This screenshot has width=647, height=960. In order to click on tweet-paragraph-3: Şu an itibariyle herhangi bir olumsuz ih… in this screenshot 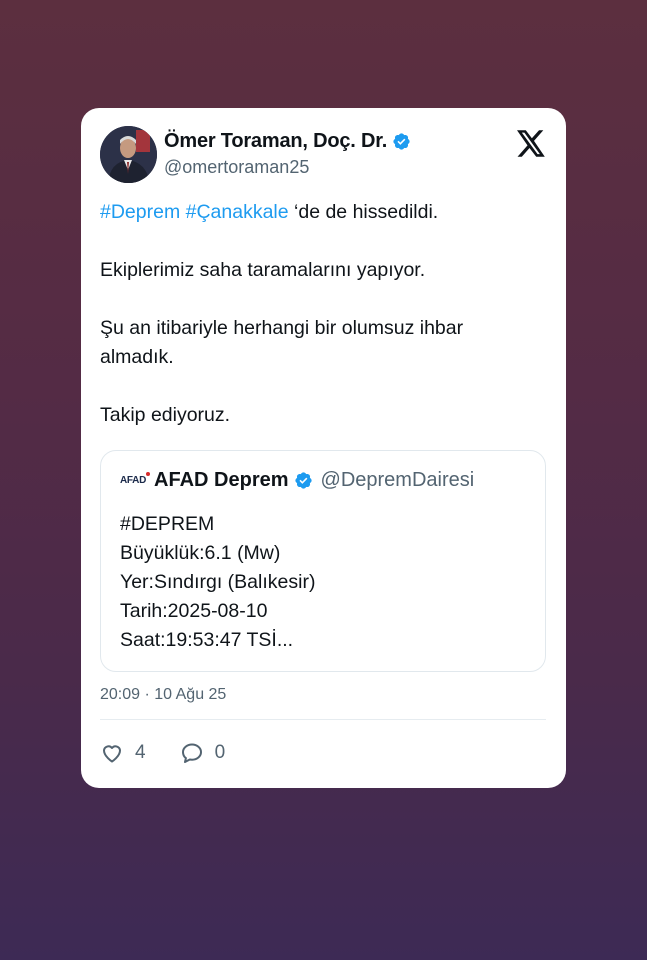, I will do `click(320, 343)`.